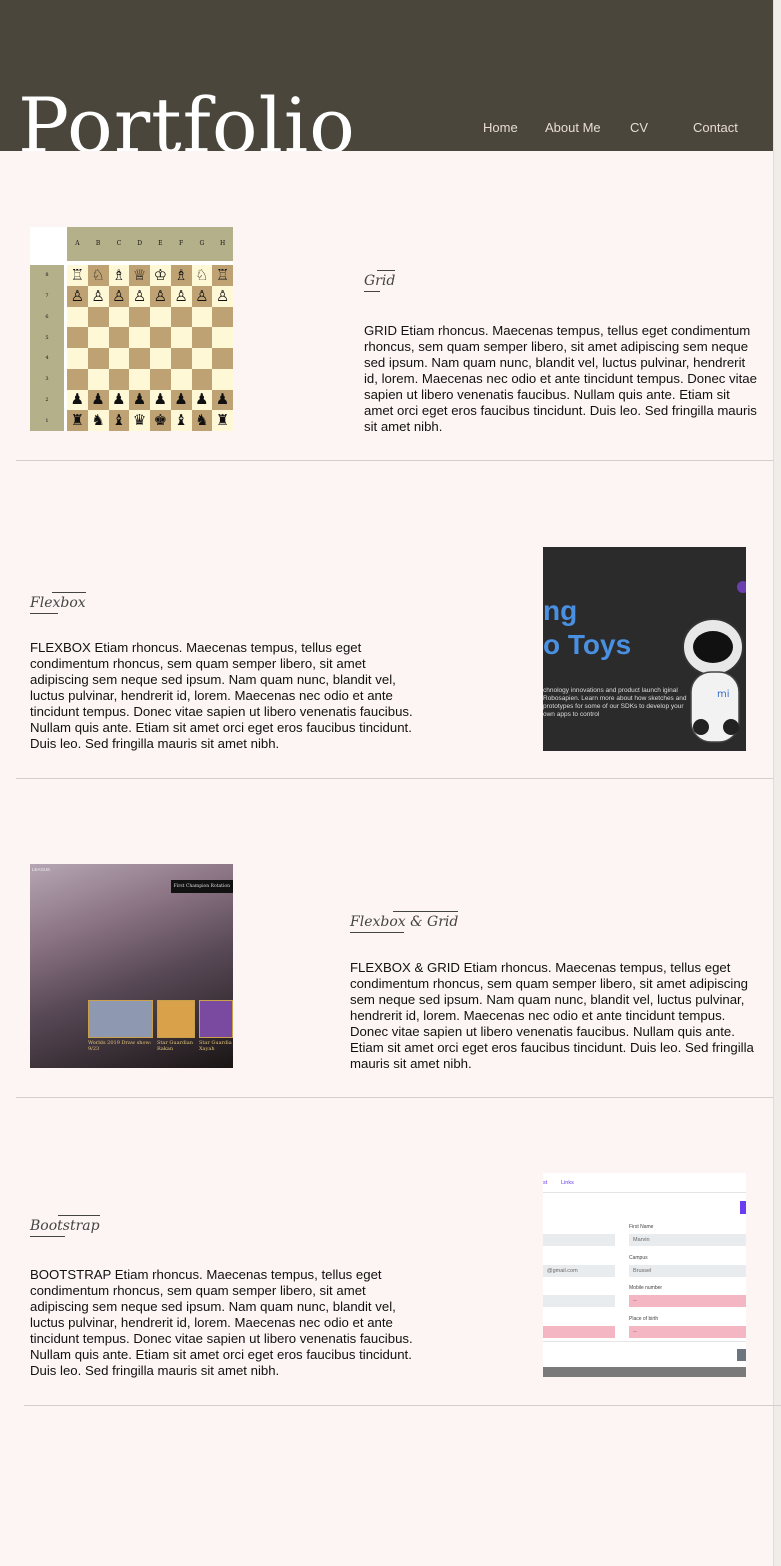  Describe the element at coordinates (139, 420) in the screenshot. I see `chess-square: ♛` at that location.